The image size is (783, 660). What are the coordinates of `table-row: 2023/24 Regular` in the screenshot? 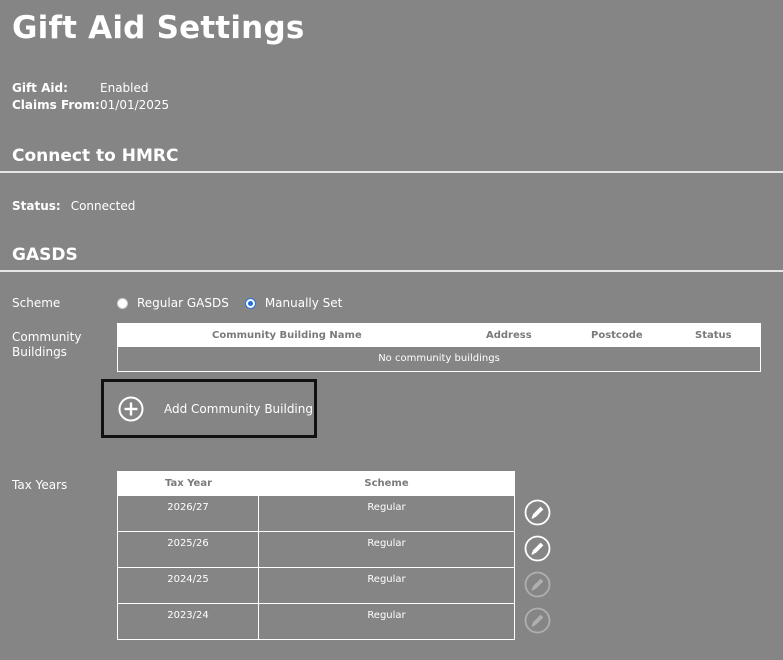 It's located at (316, 621).